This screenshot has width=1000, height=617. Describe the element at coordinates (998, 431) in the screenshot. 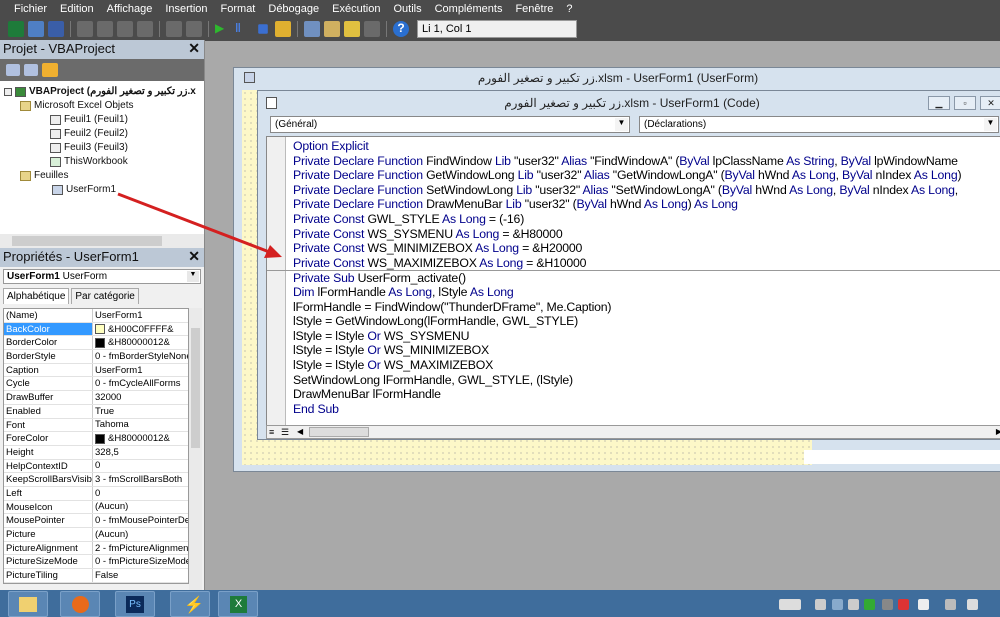

I see `scroll-right-icon: ▶` at that location.